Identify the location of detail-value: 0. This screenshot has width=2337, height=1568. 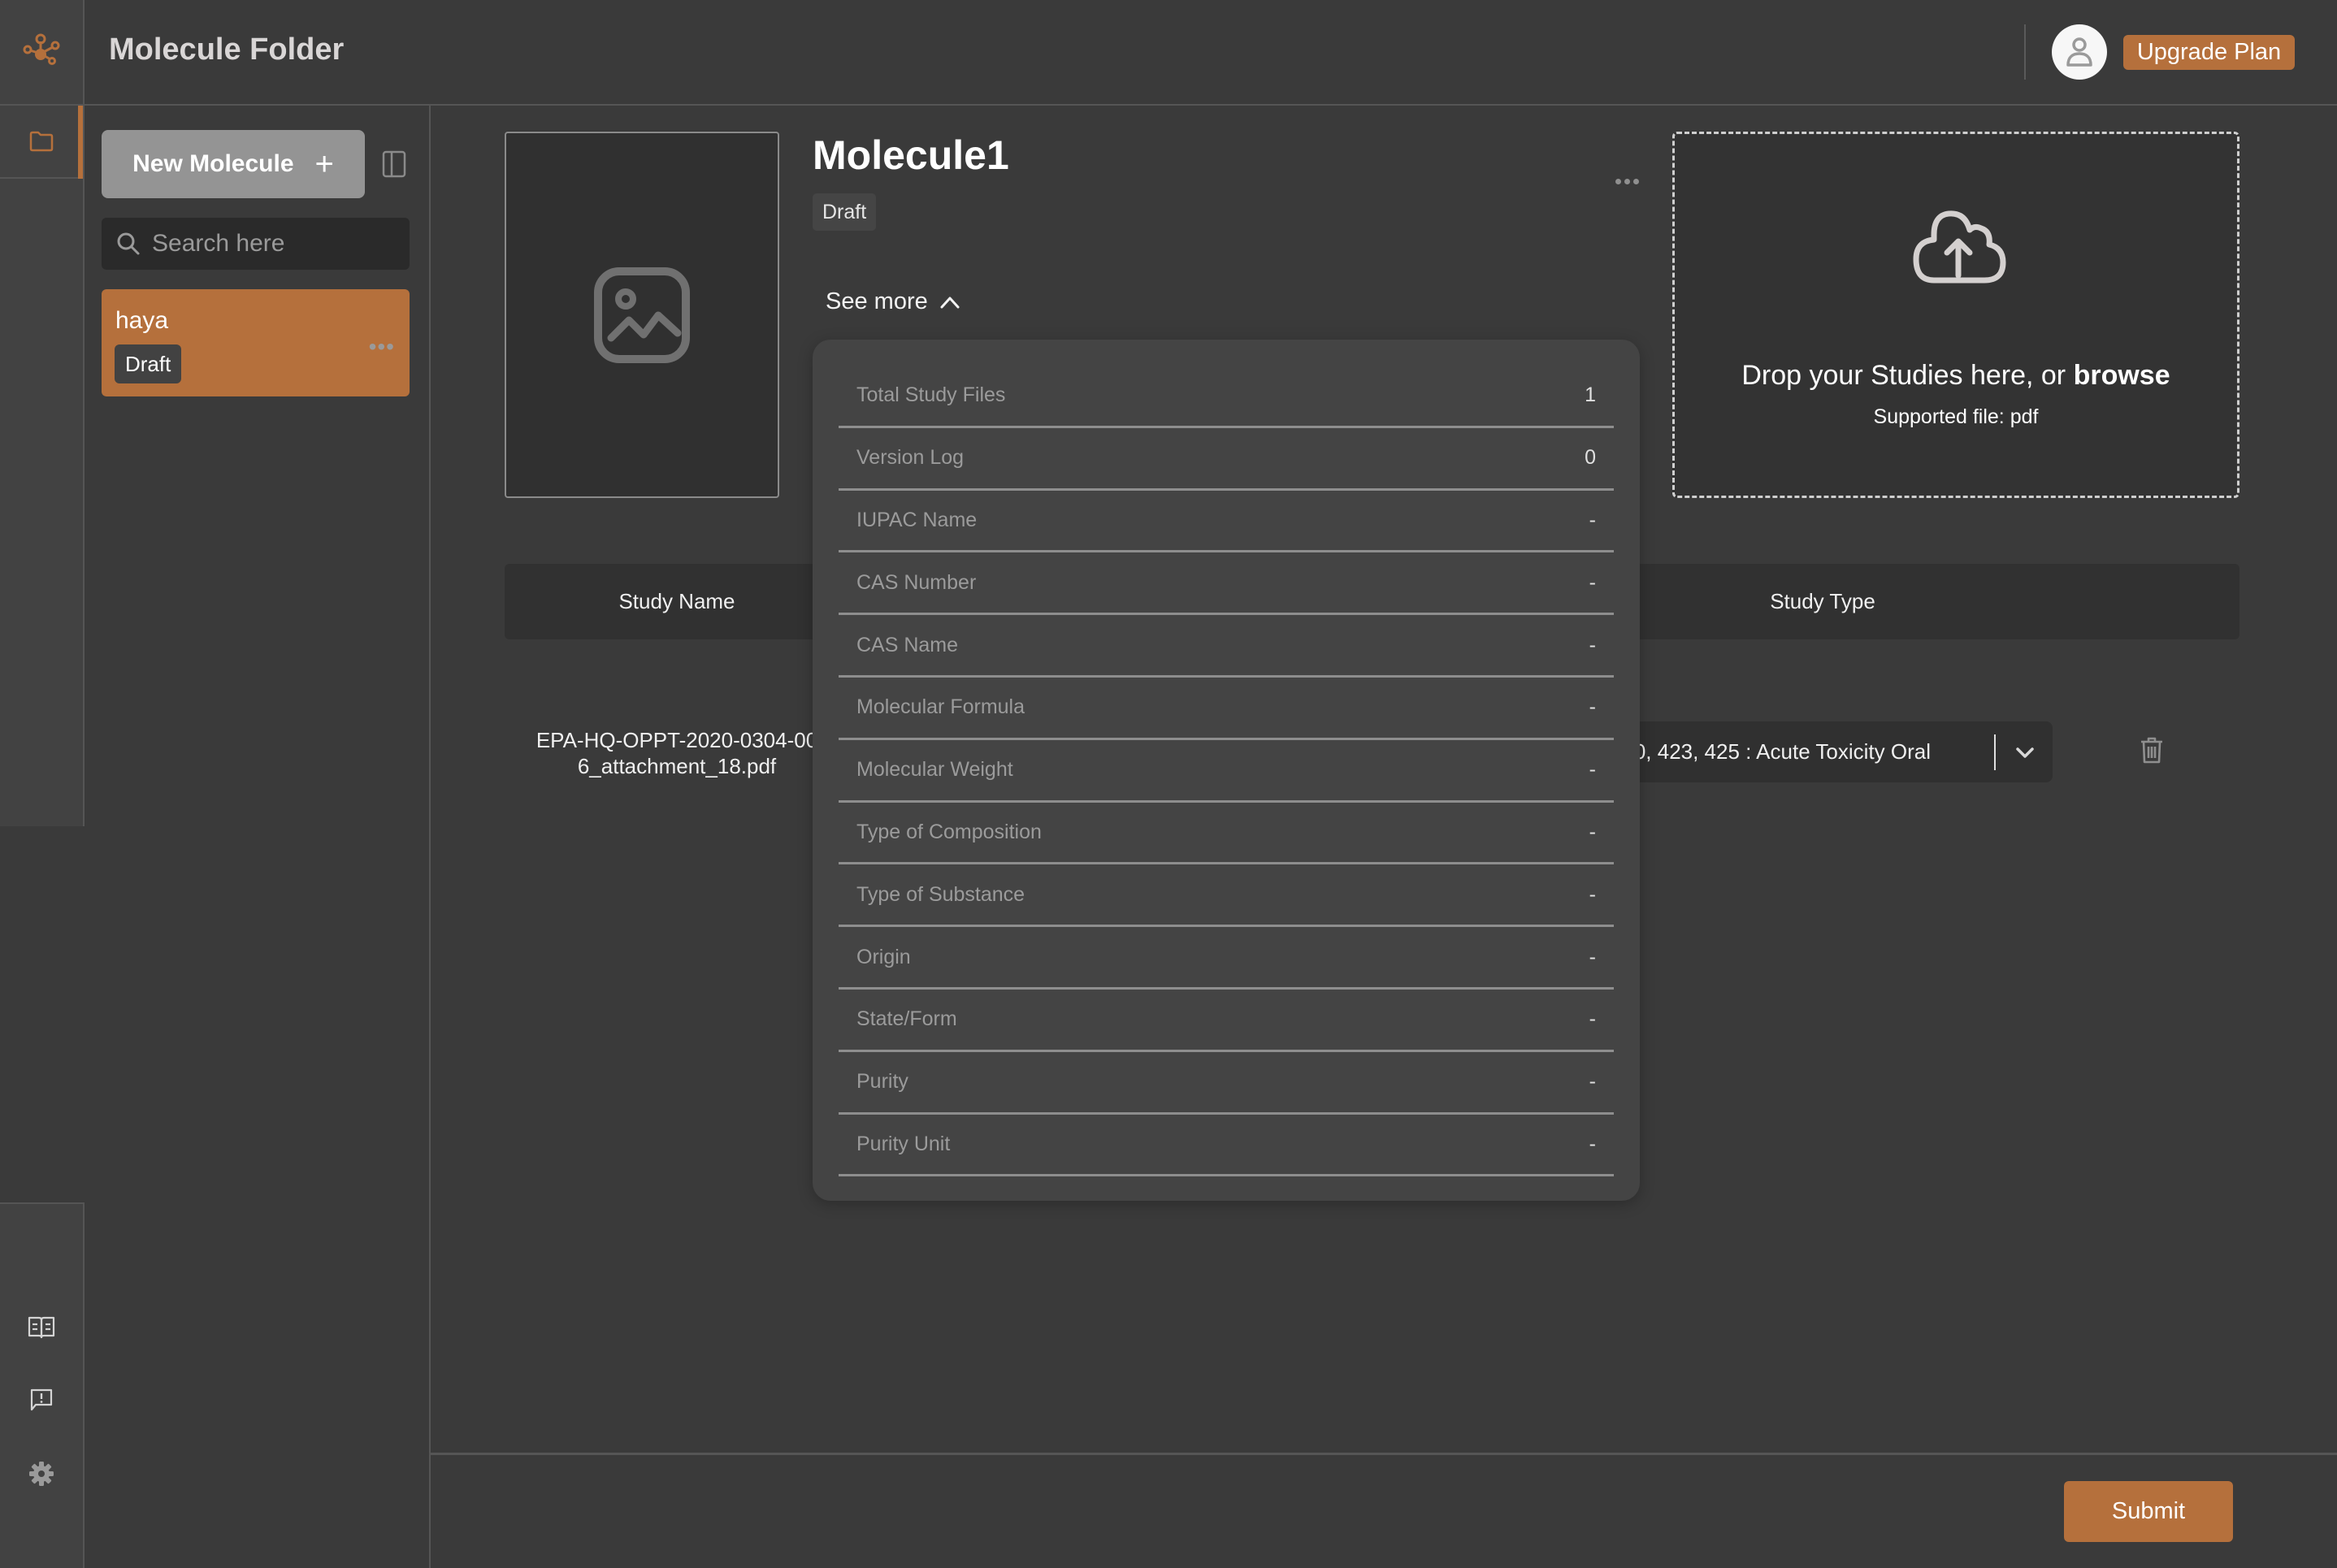
(1590, 458).